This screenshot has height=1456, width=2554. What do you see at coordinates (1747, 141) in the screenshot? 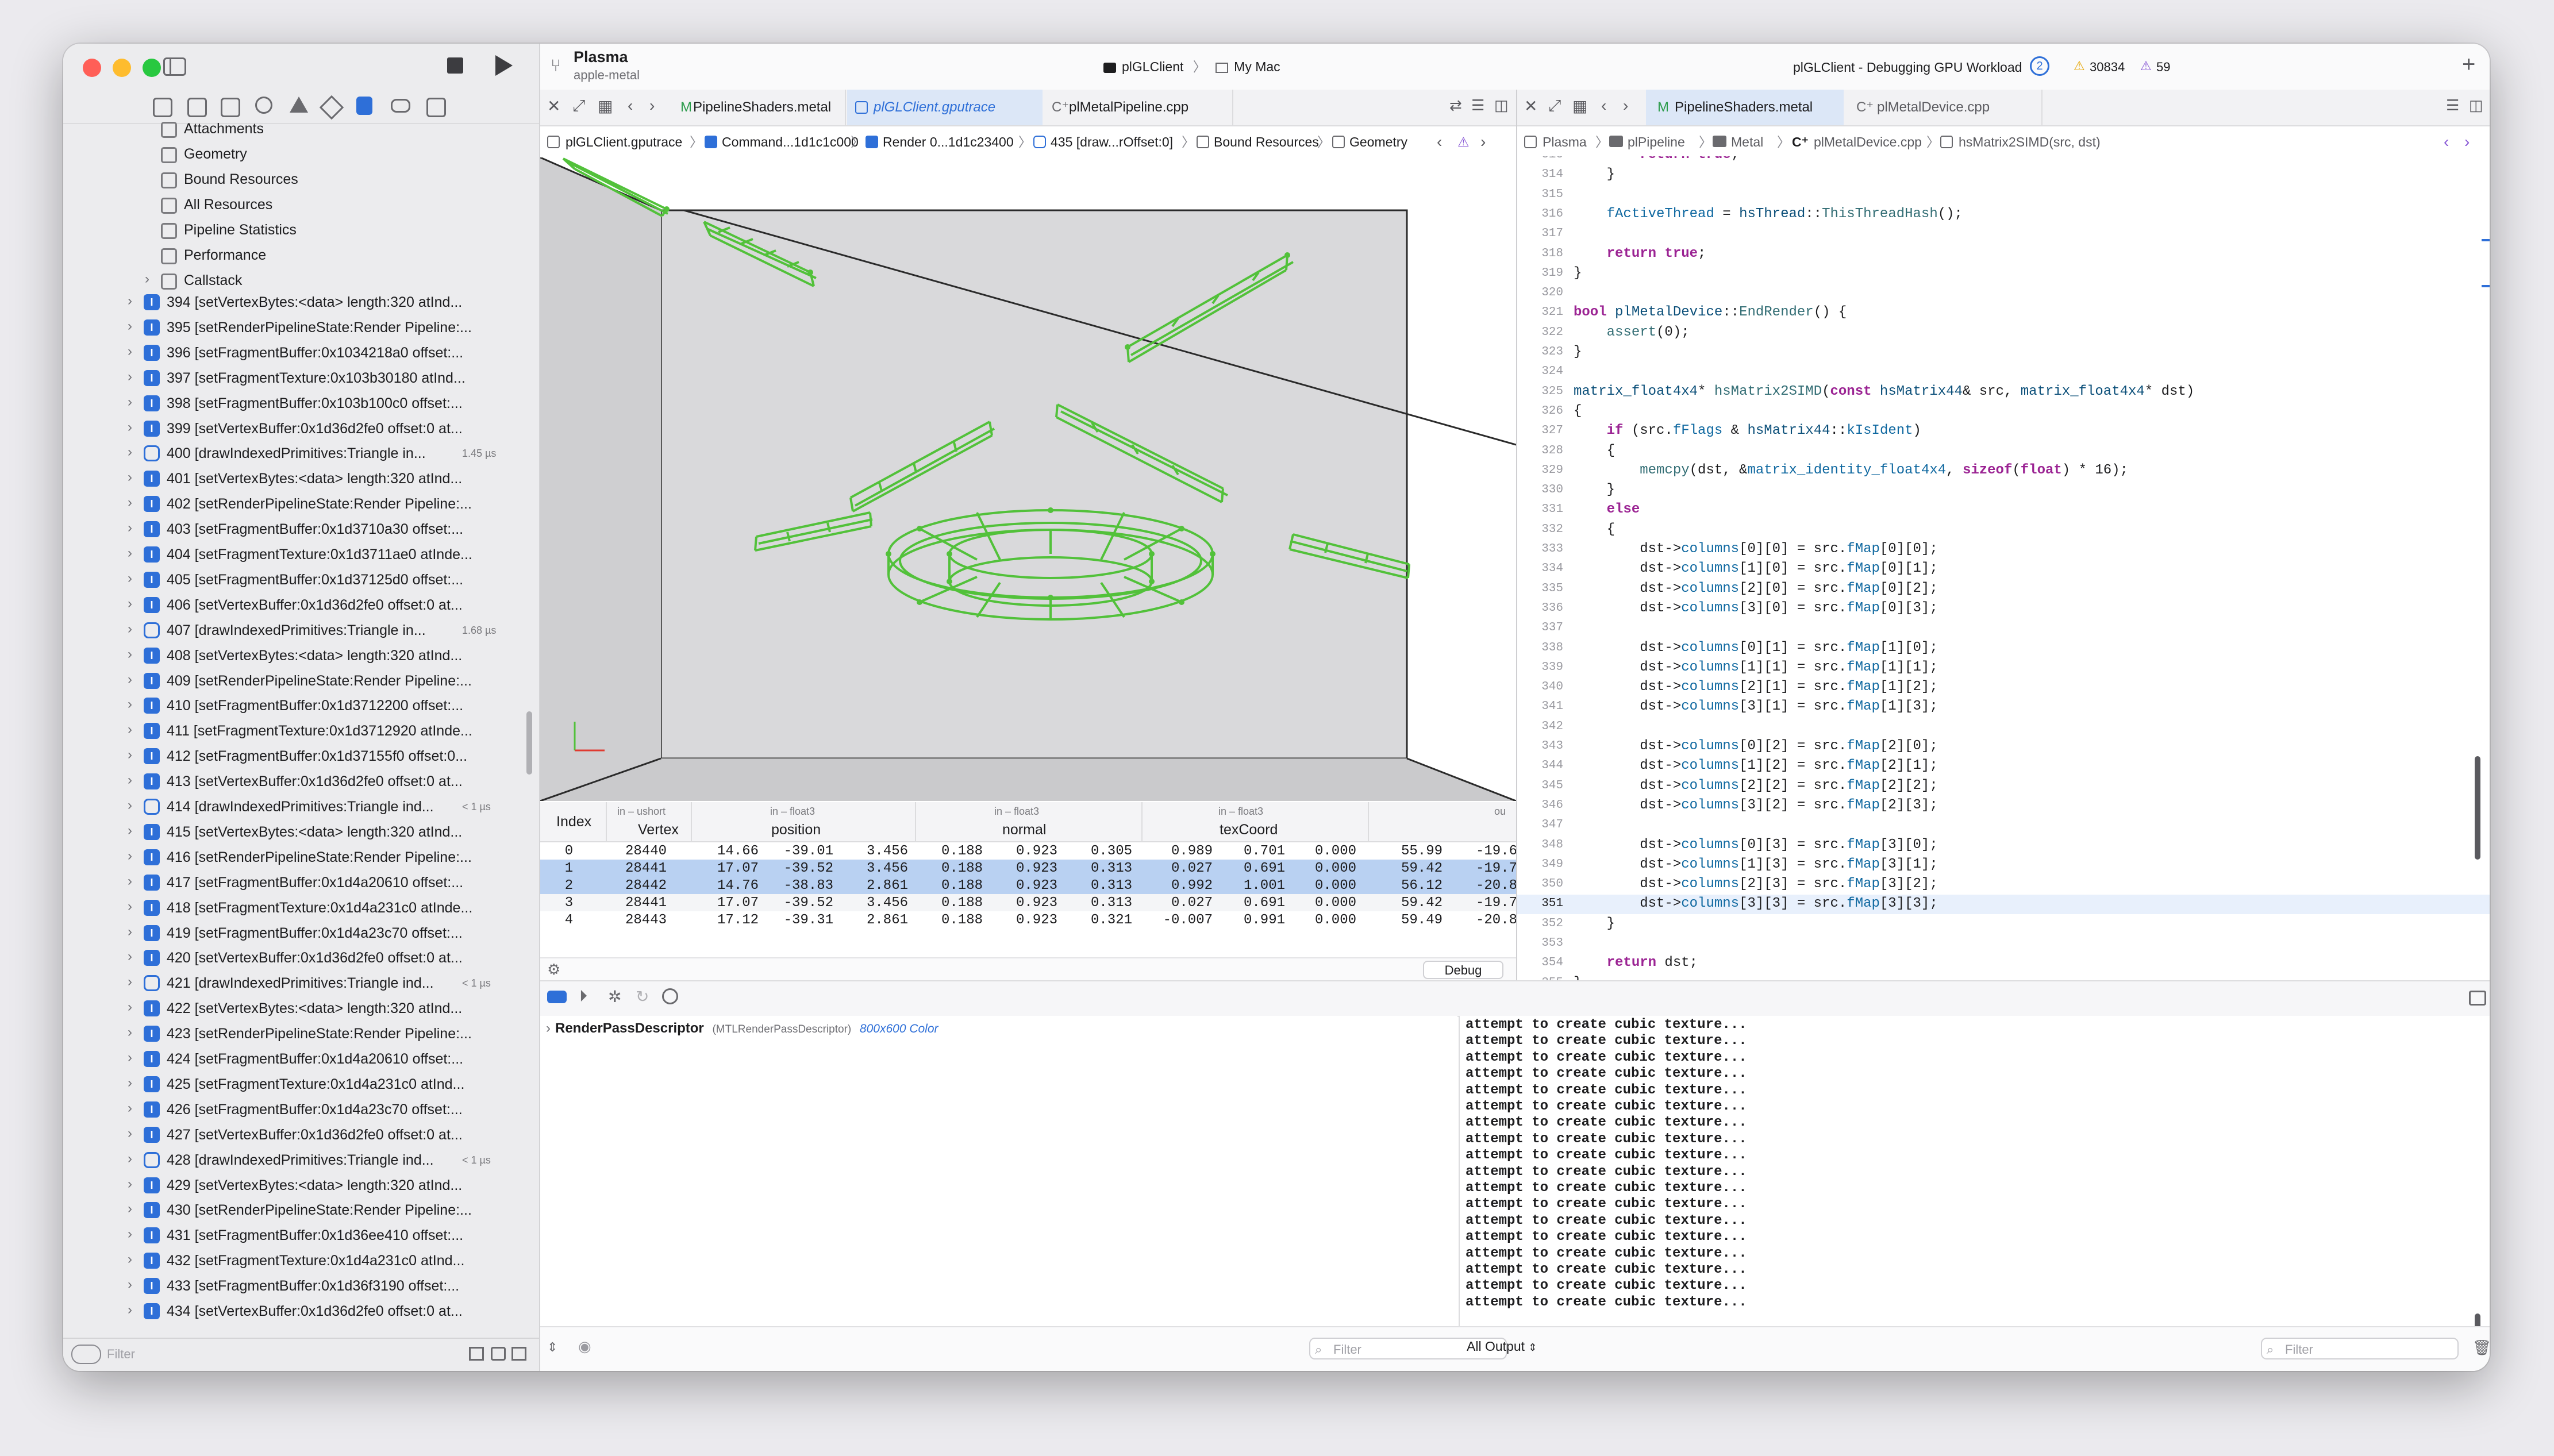
I see `breadcrumb-item: Metal` at bounding box center [1747, 141].